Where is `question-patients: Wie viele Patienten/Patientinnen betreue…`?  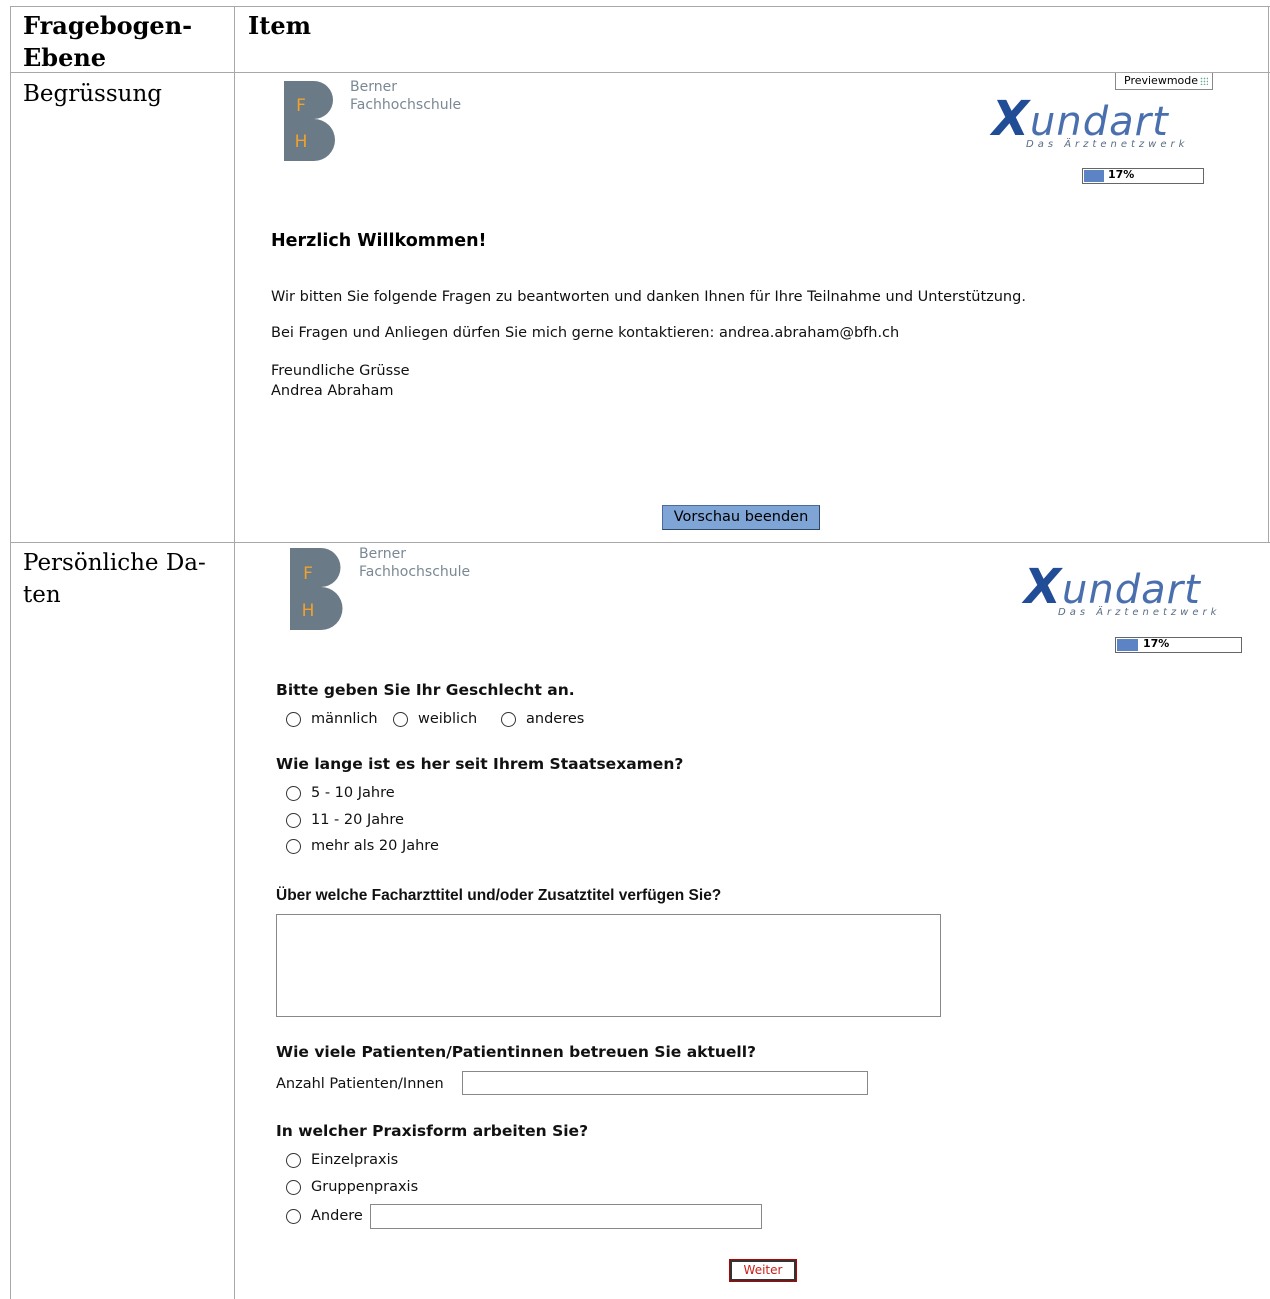
question-patients: Wie viele Patienten/Patientinnen betreue… is located at coordinates (516, 1052).